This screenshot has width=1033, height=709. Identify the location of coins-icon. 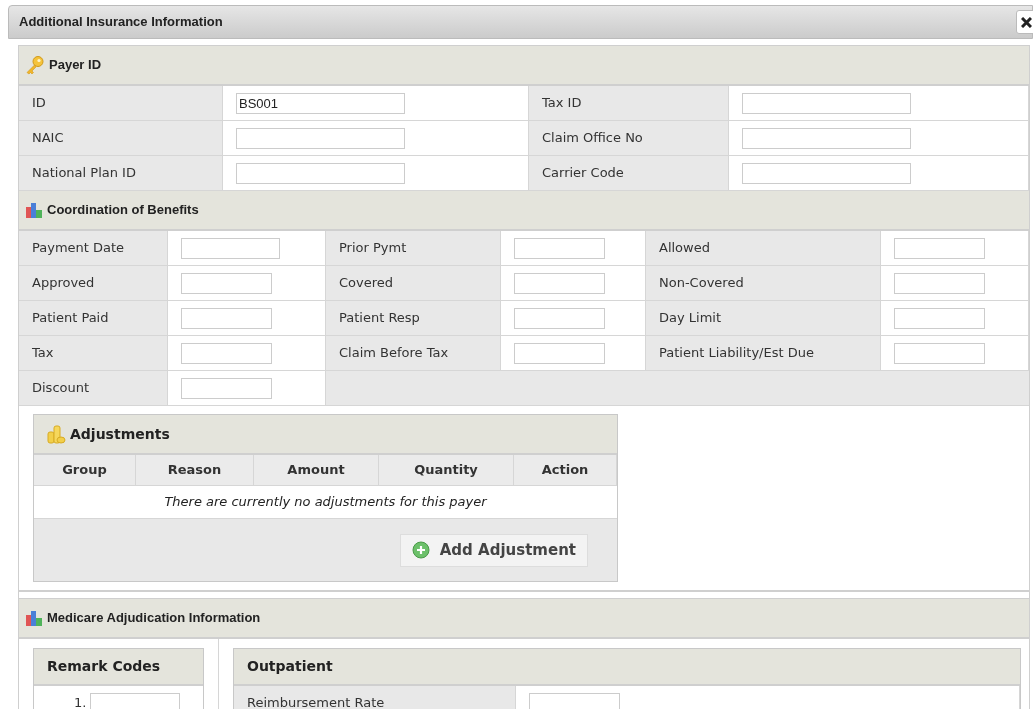
(56, 434).